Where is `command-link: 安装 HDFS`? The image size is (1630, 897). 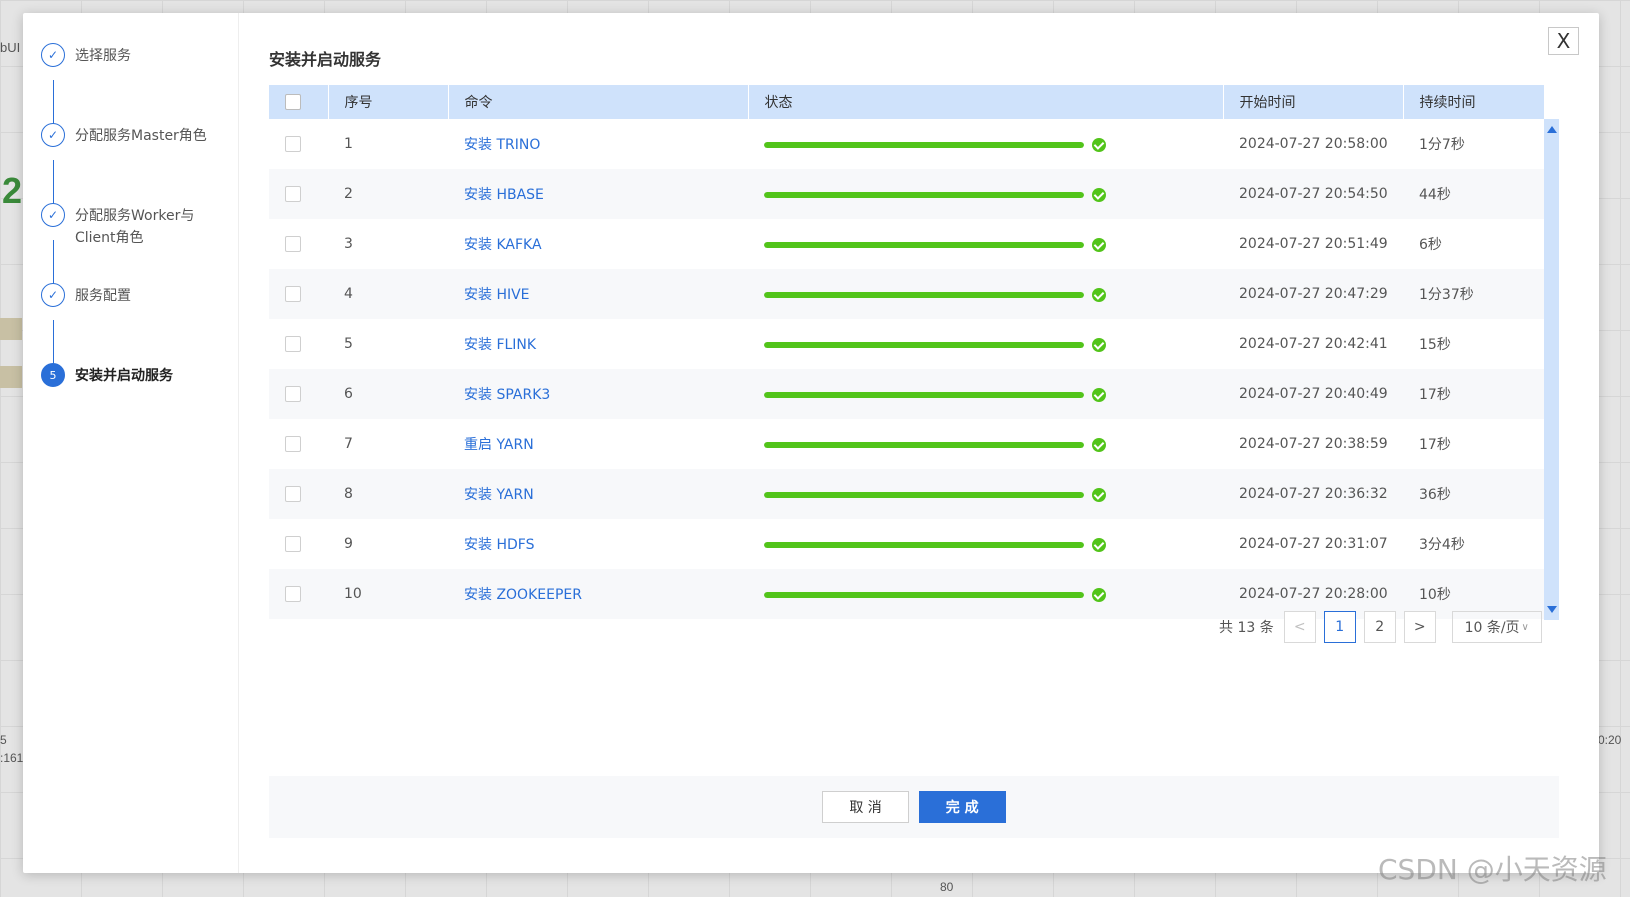 command-link: 安装 HDFS is located at coordinates (499, 545).